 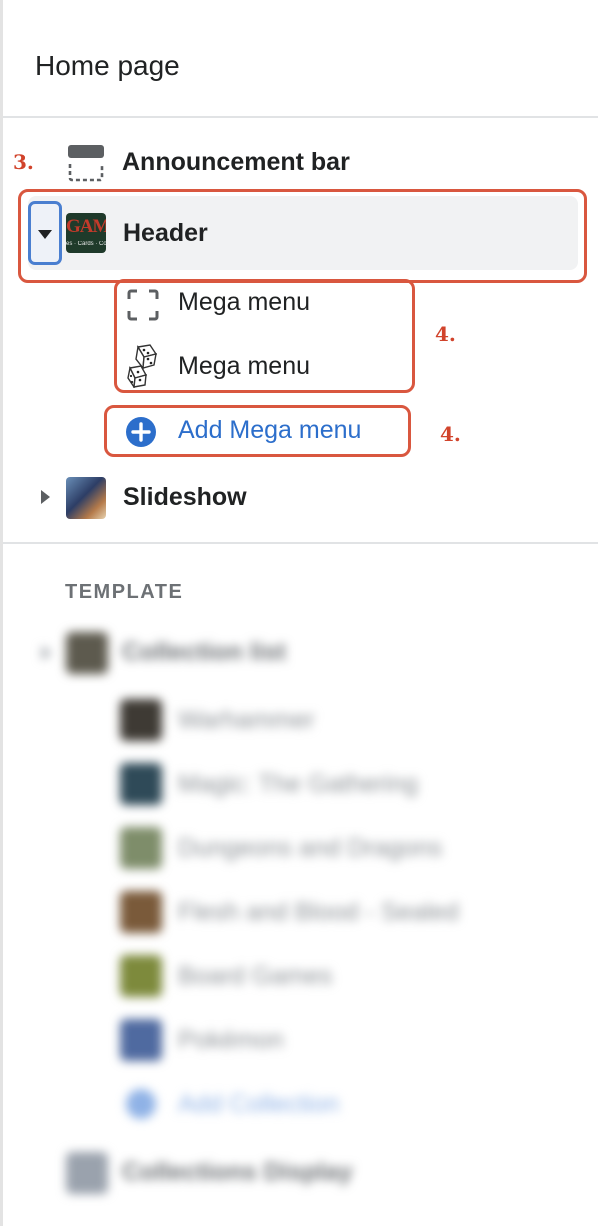 I want to click on collection-item-pokemon: Pokémon, so click(x=328, y=1040).